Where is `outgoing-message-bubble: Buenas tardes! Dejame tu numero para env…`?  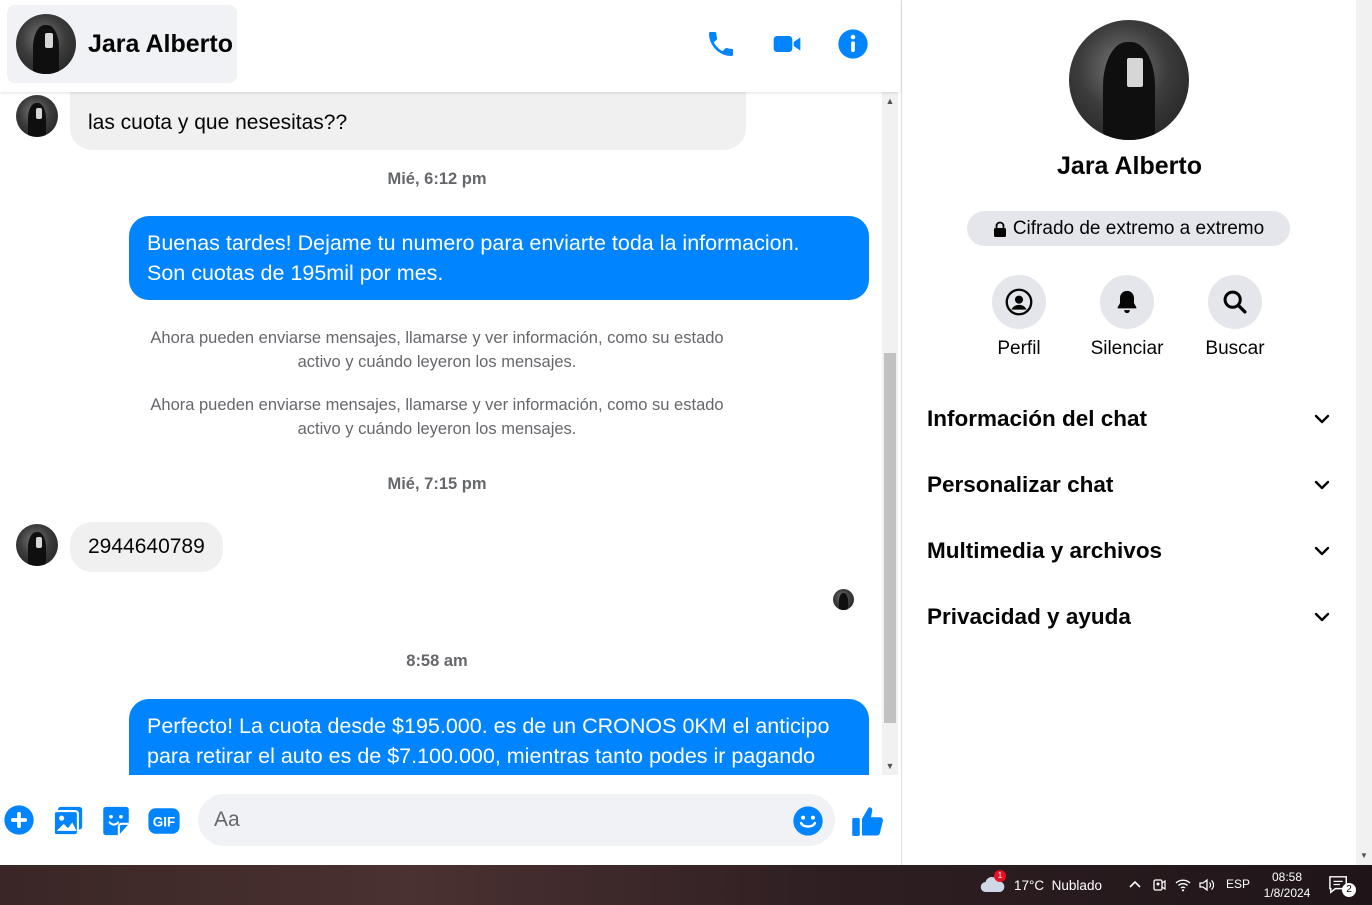 outgoing-message-bubble: Buenas tardes! Dejame tu numero para env… is located at coordinates (499, 258).